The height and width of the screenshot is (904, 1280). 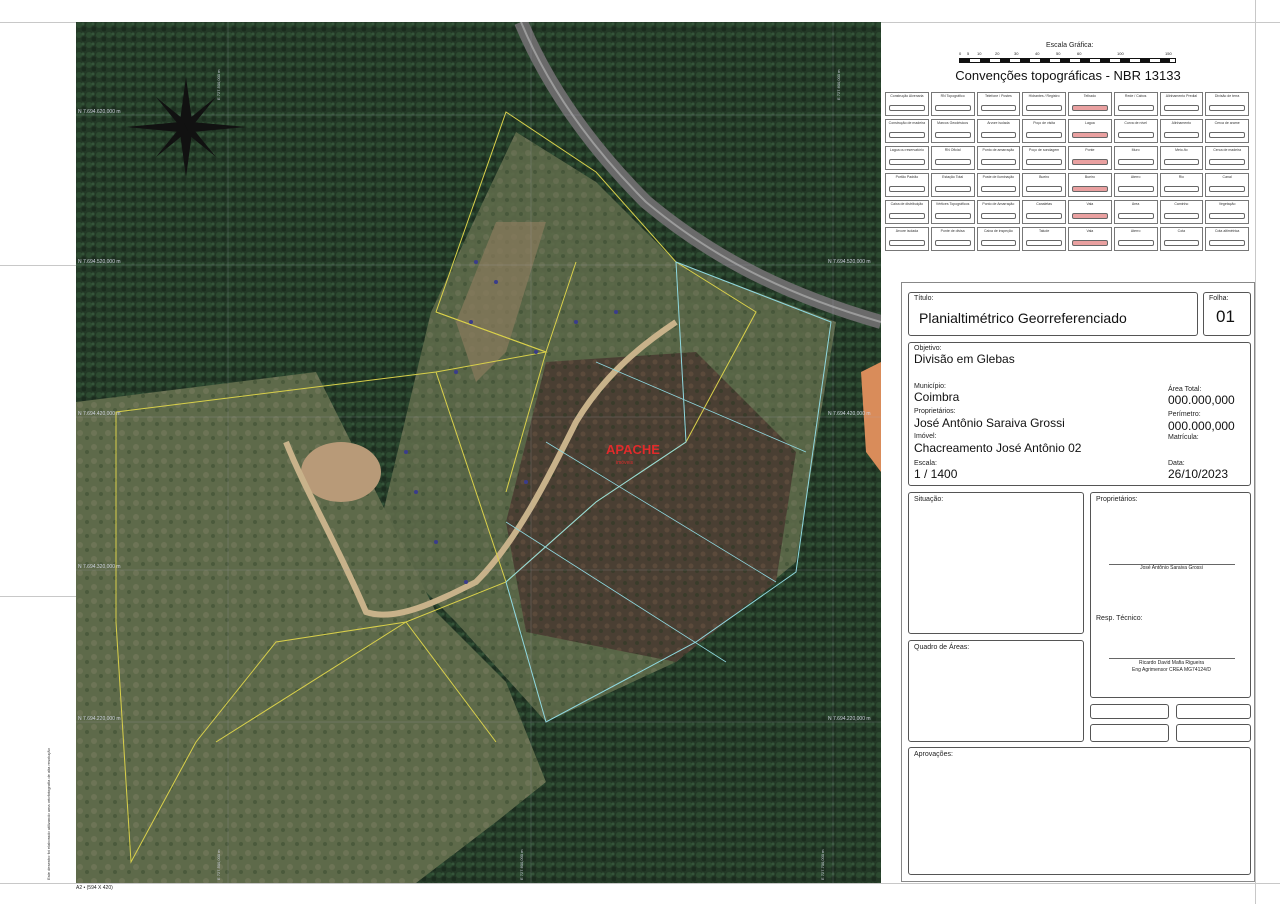 I want to click on titulo-value: Planialtimétrico Georreferenciado, so click(x=1023, y=318).